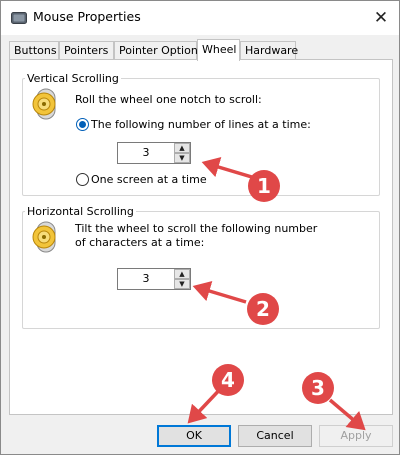 This screenshot has width=400, height=455. What do you see at coordinates (146, 279) in the screenshot?
I see `chars-value: 3` at bounding box center [146, 279].